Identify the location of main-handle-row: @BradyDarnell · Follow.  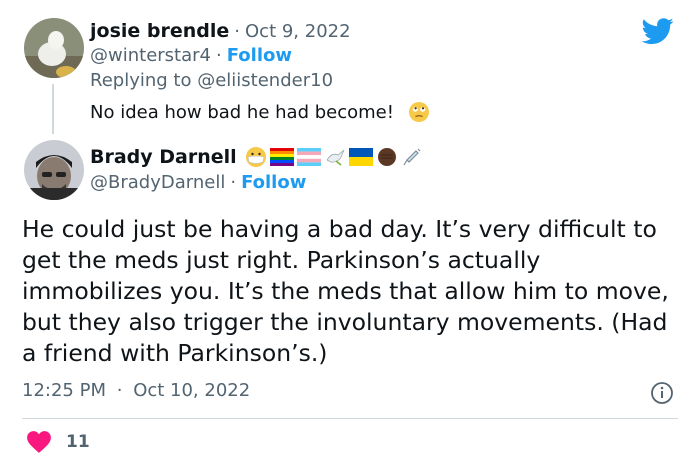
(198, 182).